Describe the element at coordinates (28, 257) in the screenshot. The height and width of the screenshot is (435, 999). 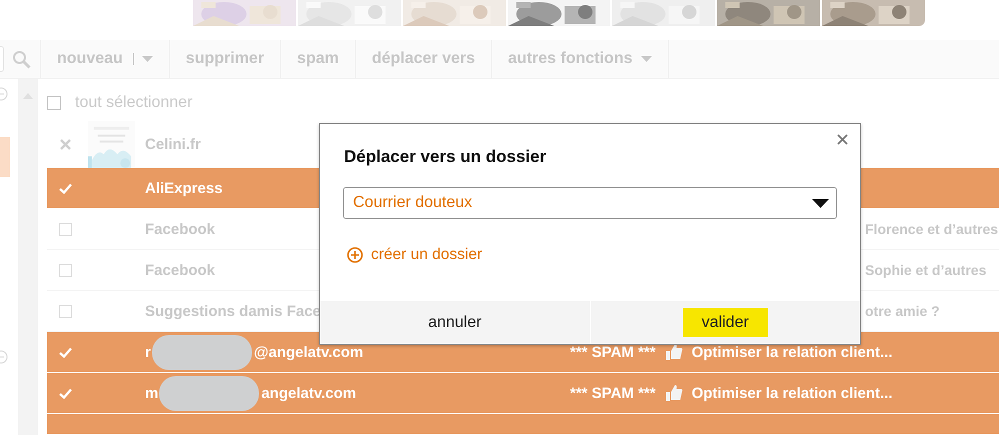
I see `scrollbar-track` at that location.